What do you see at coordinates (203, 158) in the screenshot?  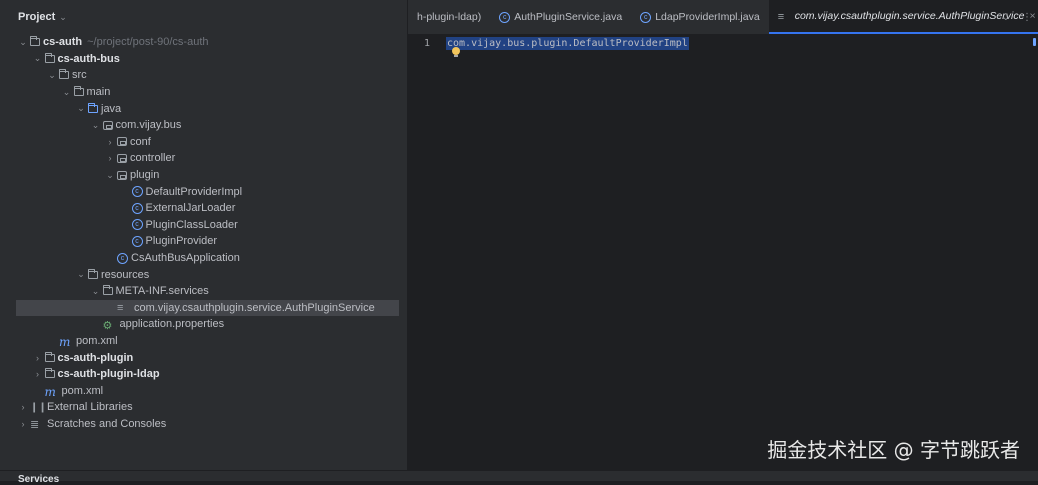 I see `tree-item: › controller` at bounding box center [203, 158].